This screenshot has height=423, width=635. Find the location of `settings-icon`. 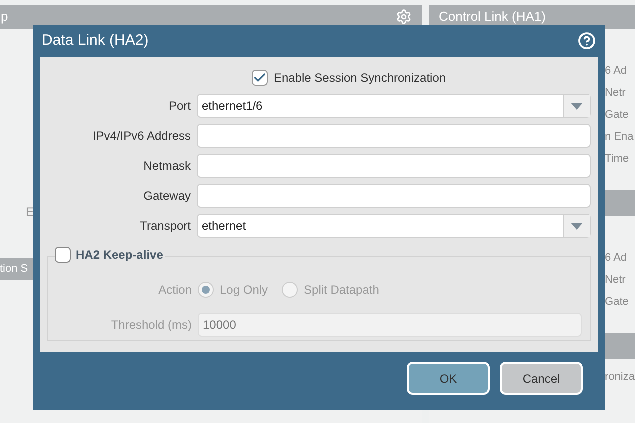

settings-icon is located at coordinates (404, 17).